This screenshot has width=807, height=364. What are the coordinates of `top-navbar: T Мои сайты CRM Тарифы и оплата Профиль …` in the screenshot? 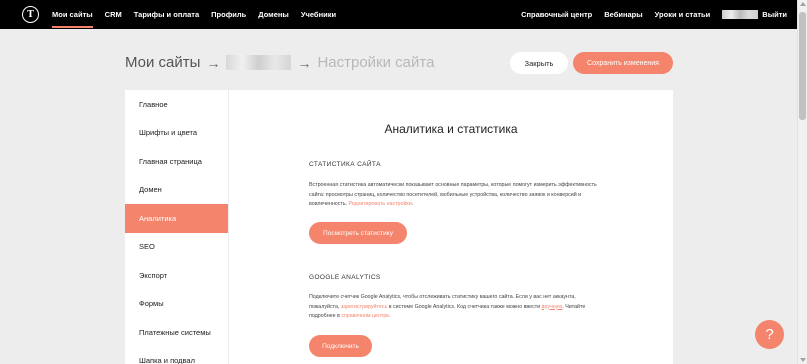 It's located at (398, 14).